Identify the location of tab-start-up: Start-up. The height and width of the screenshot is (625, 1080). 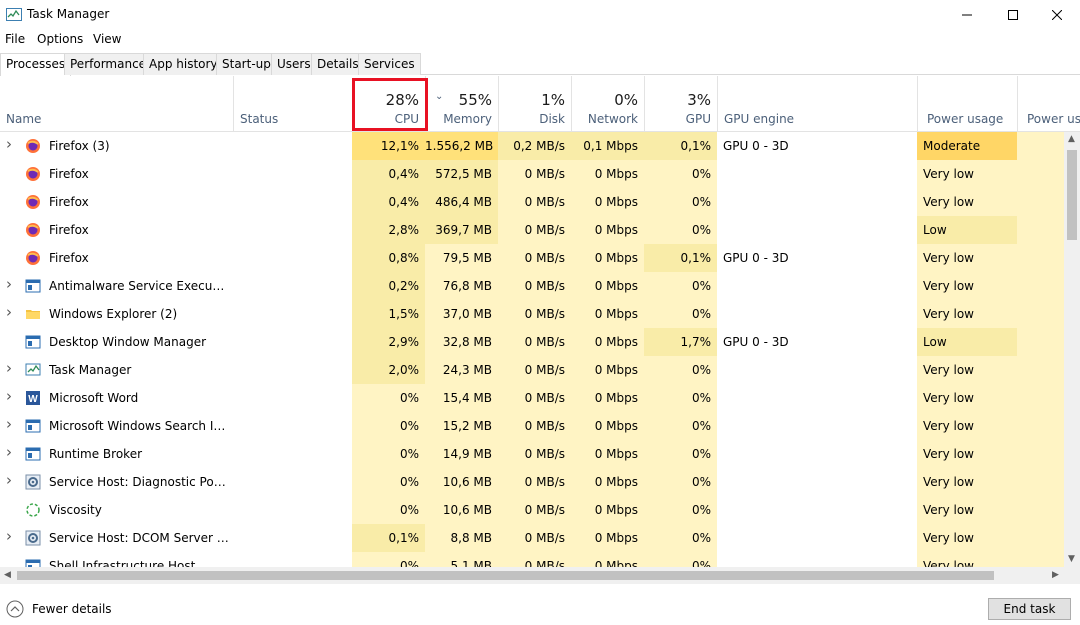
(246, 64).